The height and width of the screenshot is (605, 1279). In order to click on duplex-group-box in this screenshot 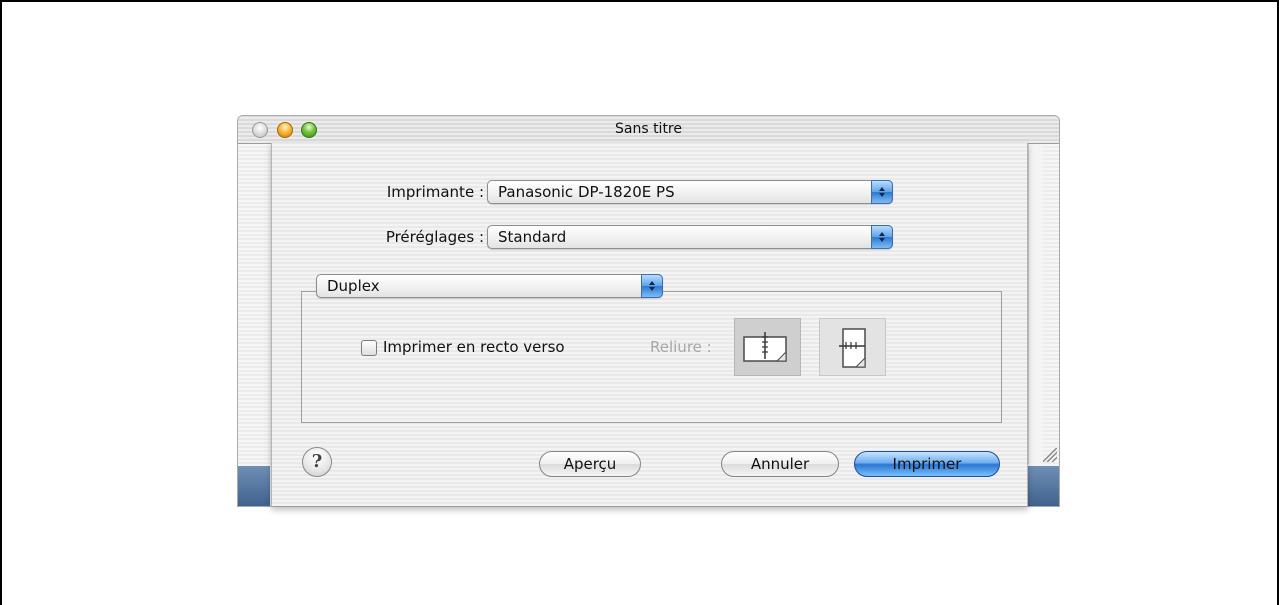, I will do `click(651, 357)`.